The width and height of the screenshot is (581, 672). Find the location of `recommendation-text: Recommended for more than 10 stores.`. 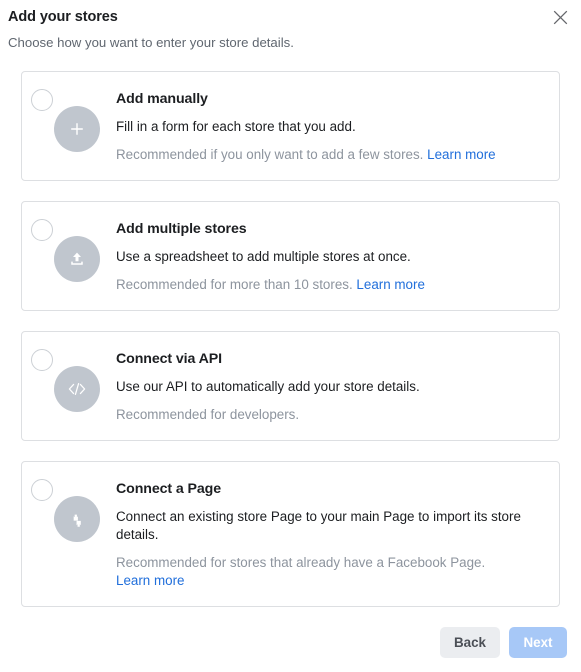

recommendation-text: Recommended for more than 10 stores. is located at coordinates (234, 284).